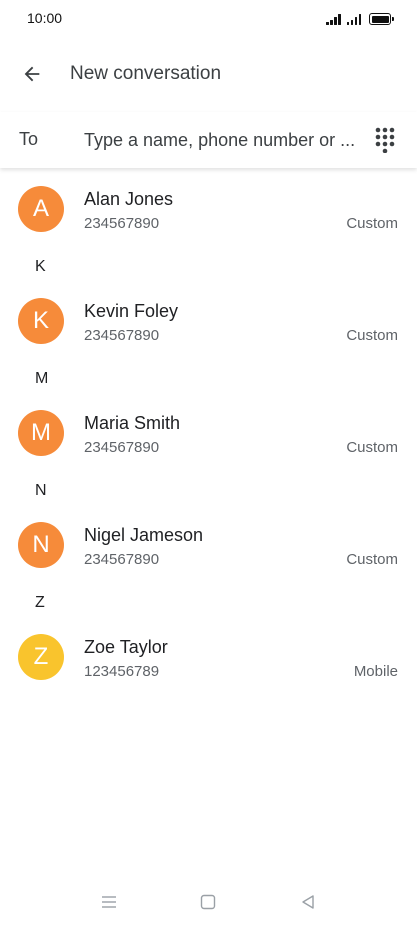  I want to click on avatar-initial: A, so click(40, 208).